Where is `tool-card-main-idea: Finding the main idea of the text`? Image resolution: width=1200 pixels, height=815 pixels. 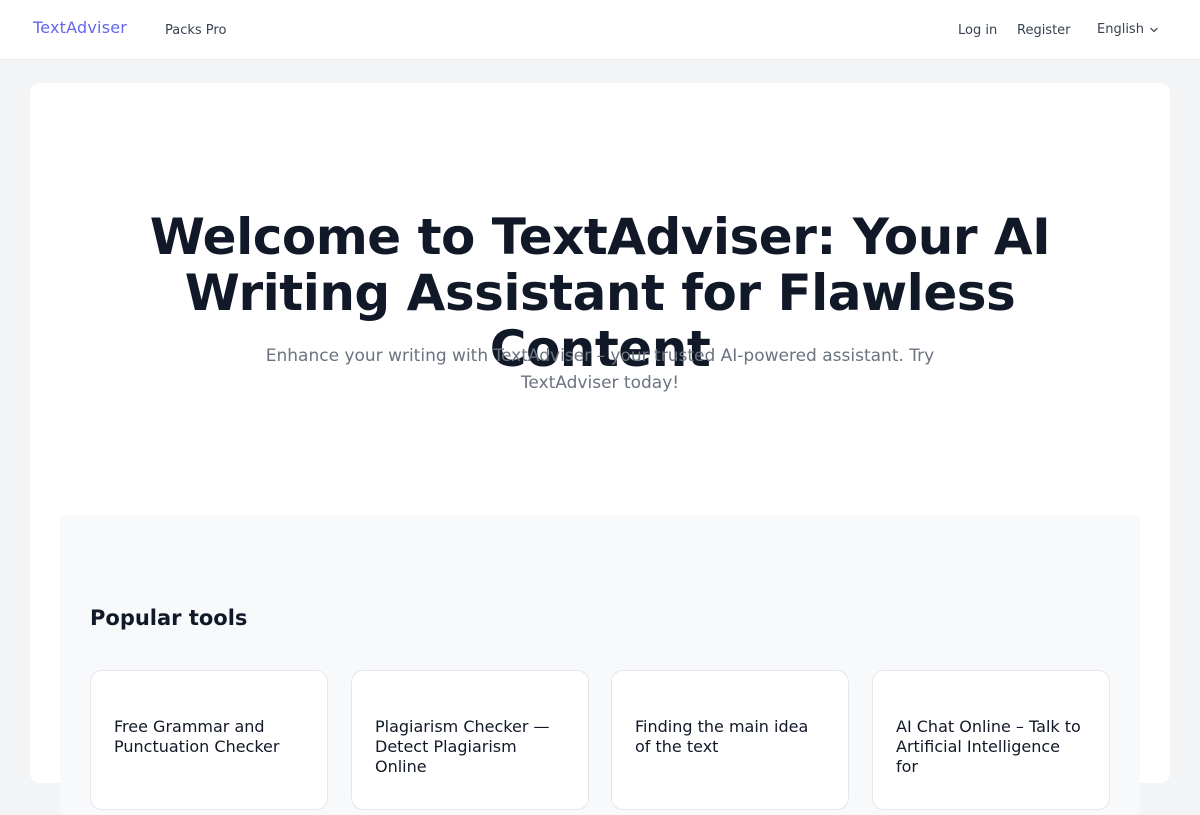
tool-card-main-idea: Finding the main idea of the text is located at coordinates (730, 740).